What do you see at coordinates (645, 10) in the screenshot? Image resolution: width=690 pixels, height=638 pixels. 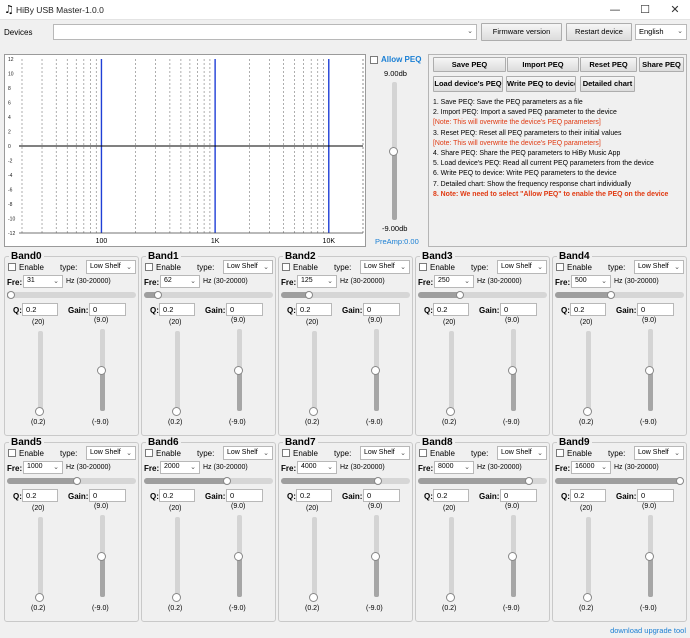 I see `maximize-button: ☐` at bounding box center [645, 10].